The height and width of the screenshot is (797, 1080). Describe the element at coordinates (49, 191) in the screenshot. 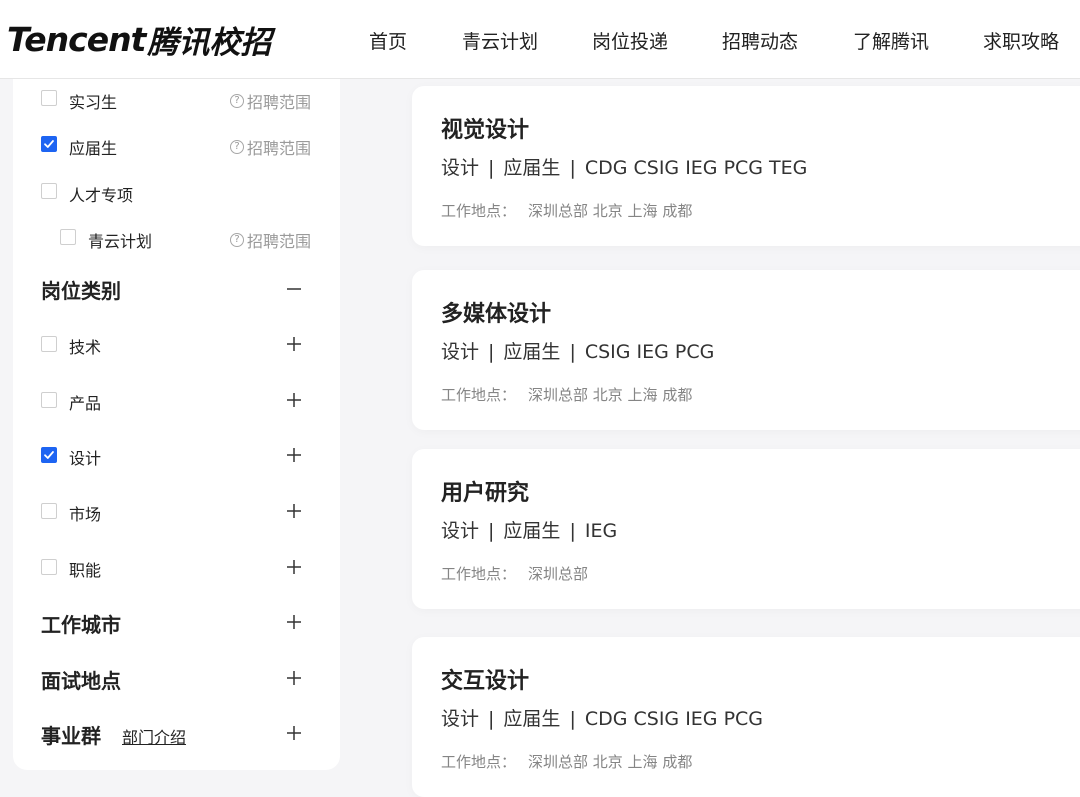

I see `talent-checkbox` at that location.